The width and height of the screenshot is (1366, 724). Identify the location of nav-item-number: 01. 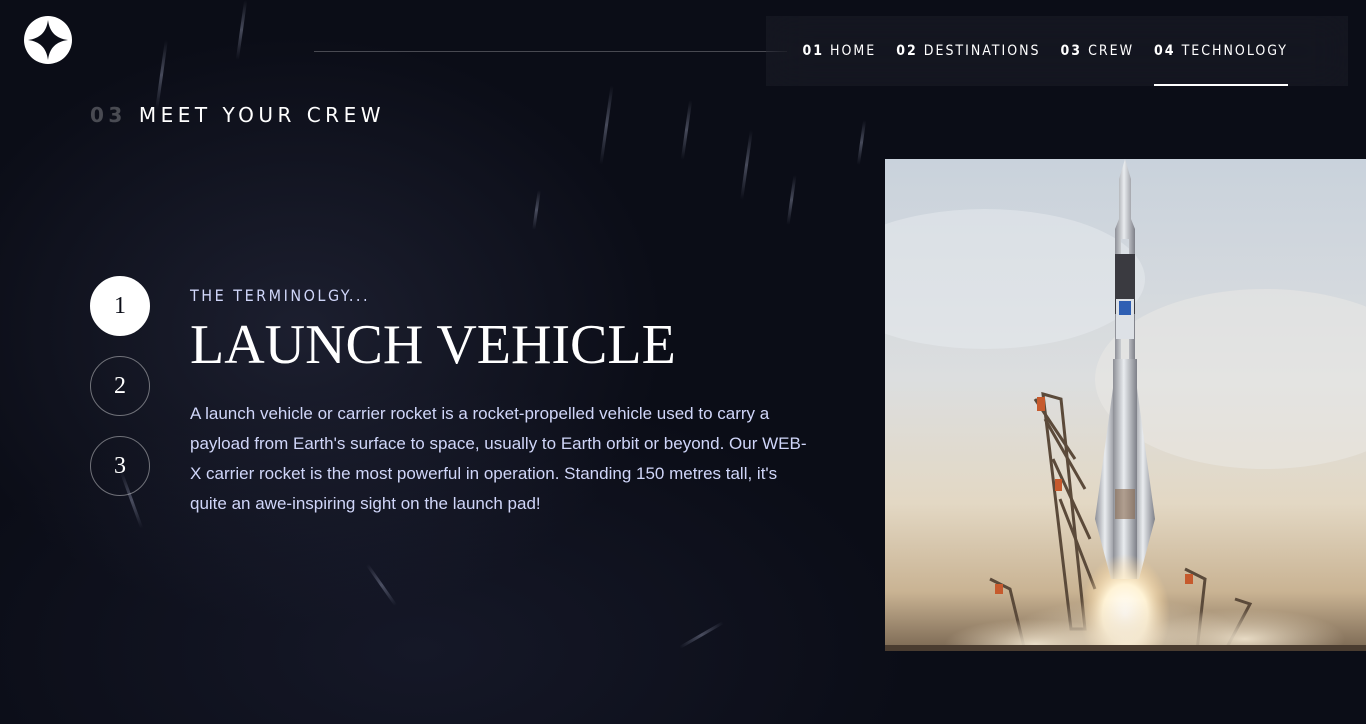
(813, 51).